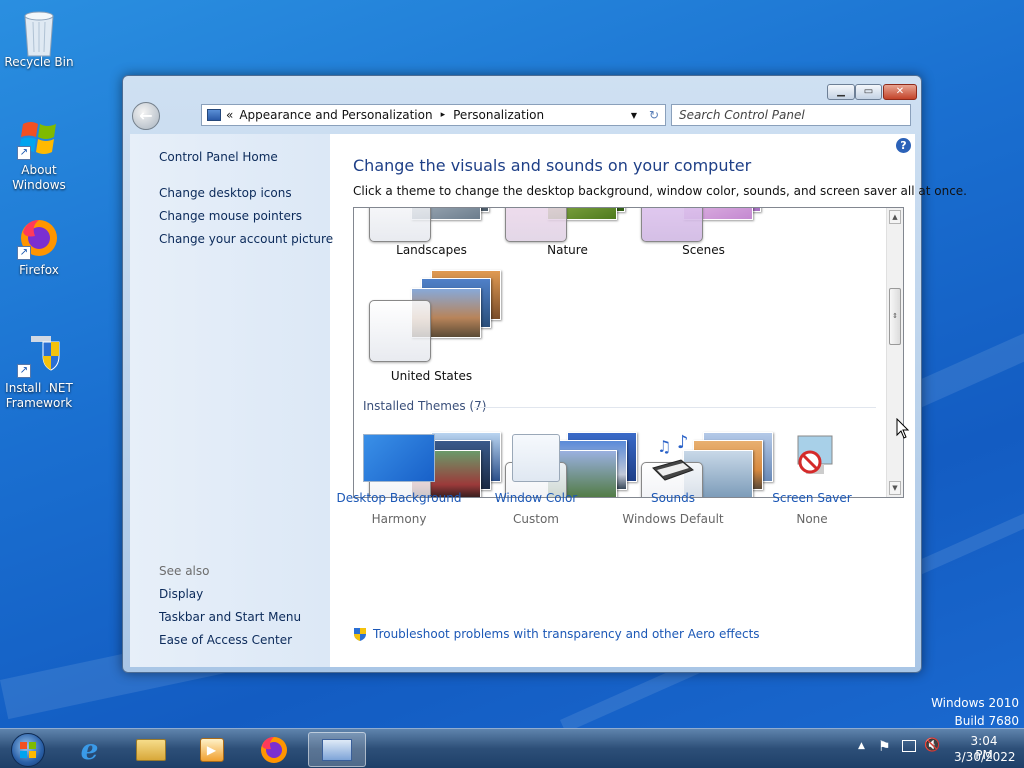  What do you see at coordinates (184, 571) in the screenshot?
I see `see-also-heading: See also` at bounding box center [184, 571].